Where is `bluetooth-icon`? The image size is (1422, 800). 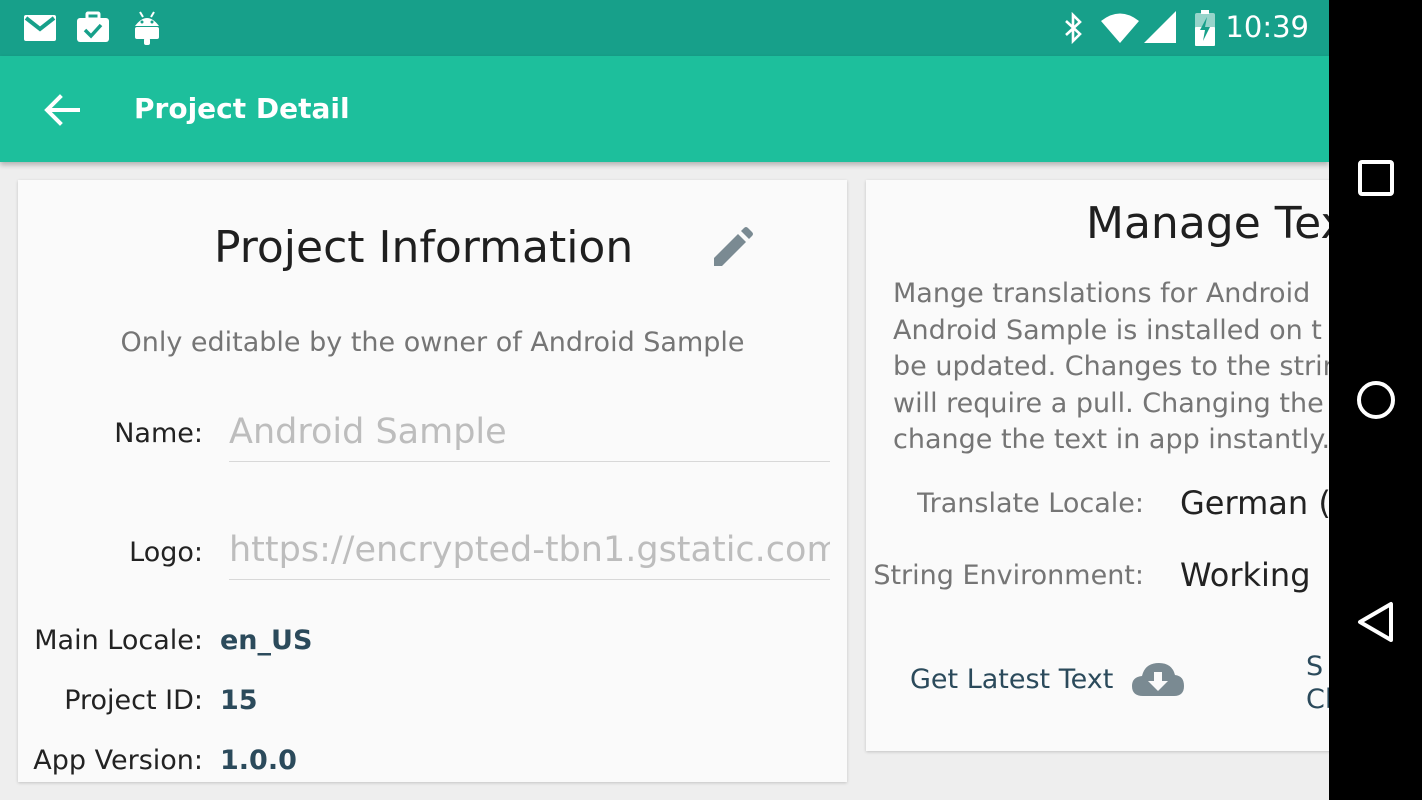
bluetooth-icon is located at coordinates (1073, 28).